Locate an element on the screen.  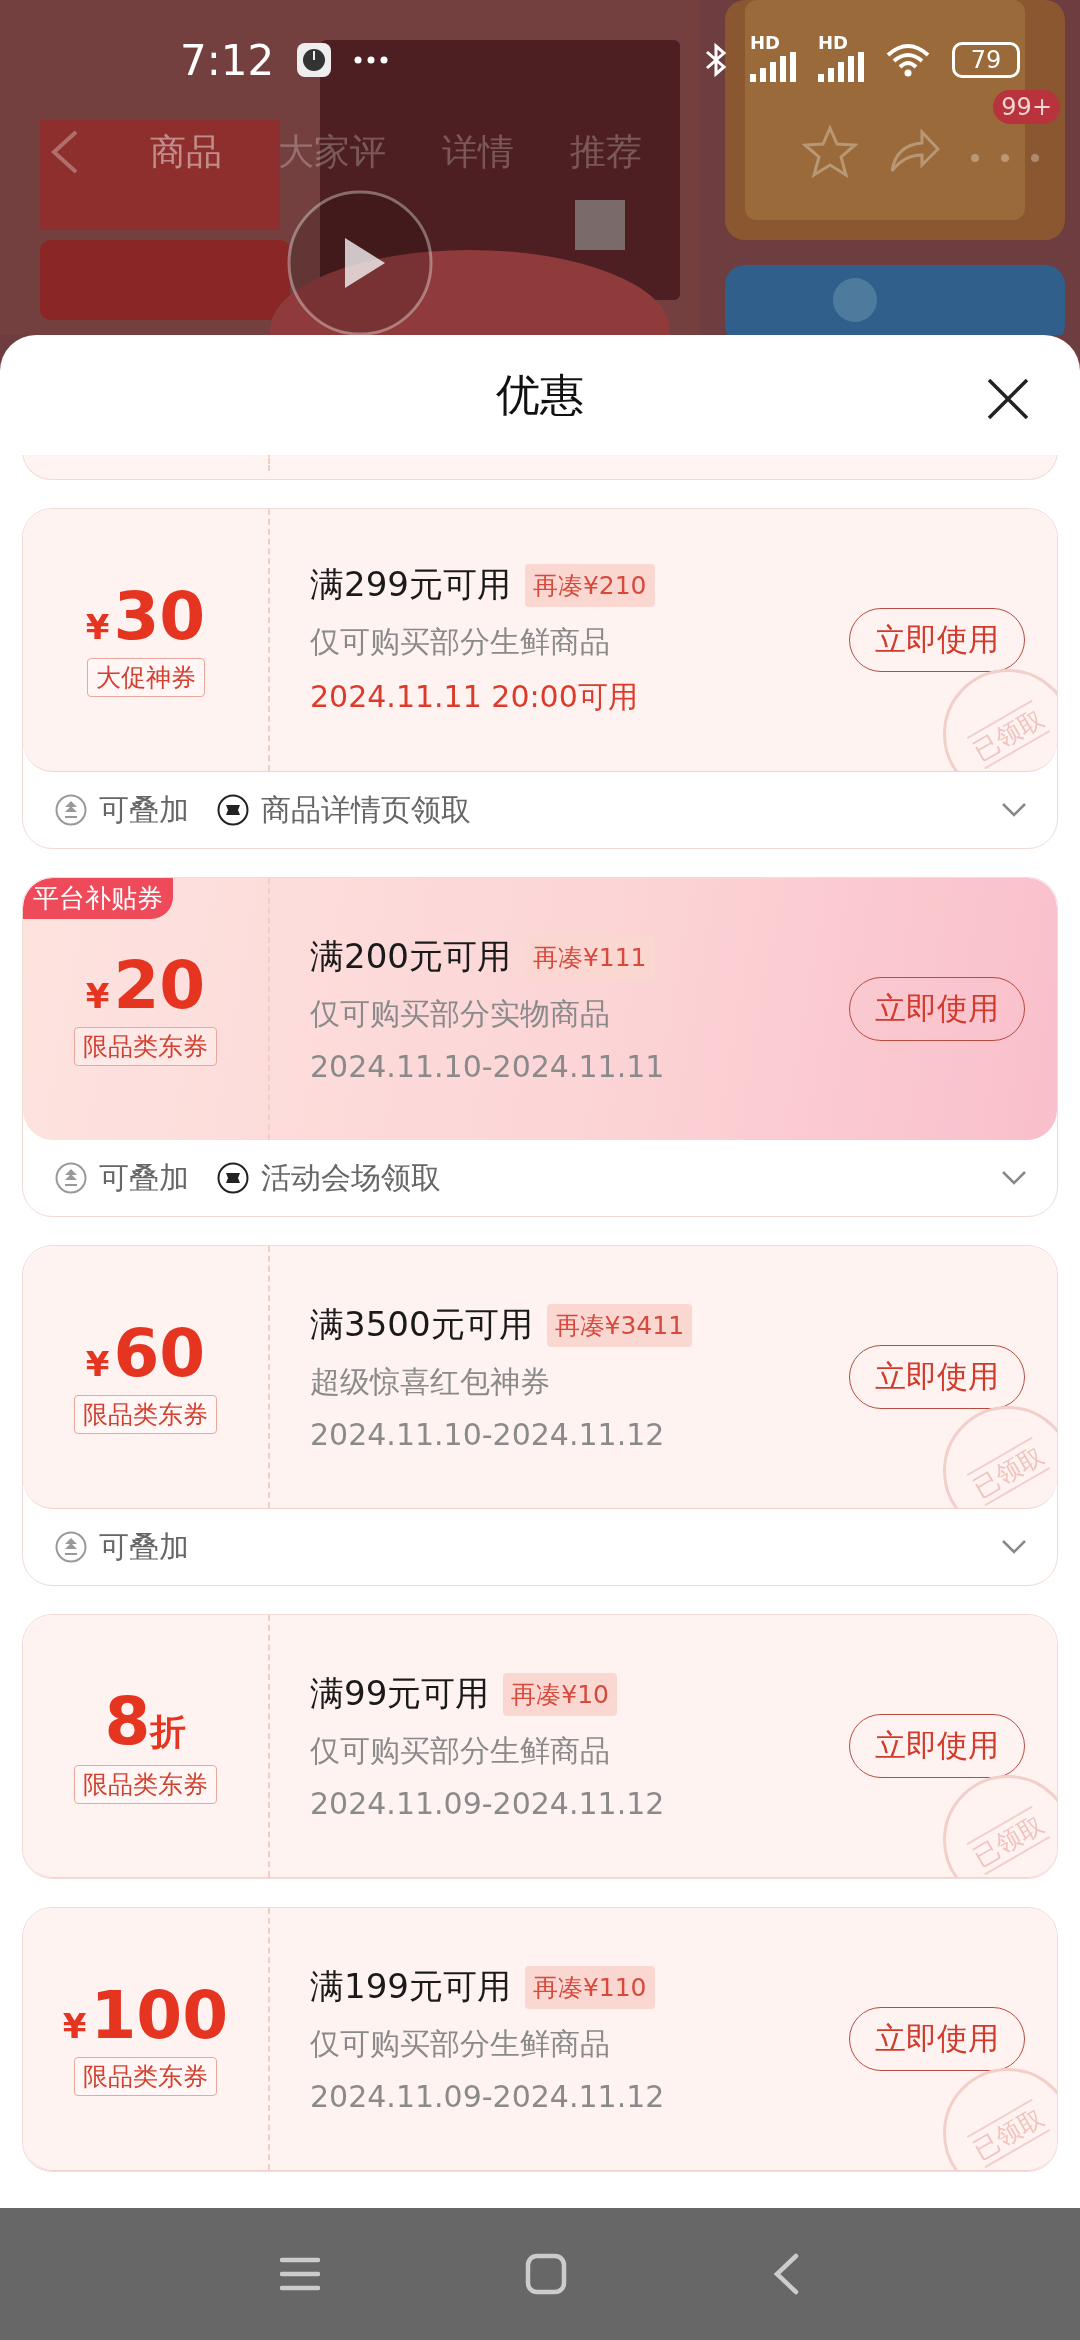
close-icon is located at coordinates (1008, 399).